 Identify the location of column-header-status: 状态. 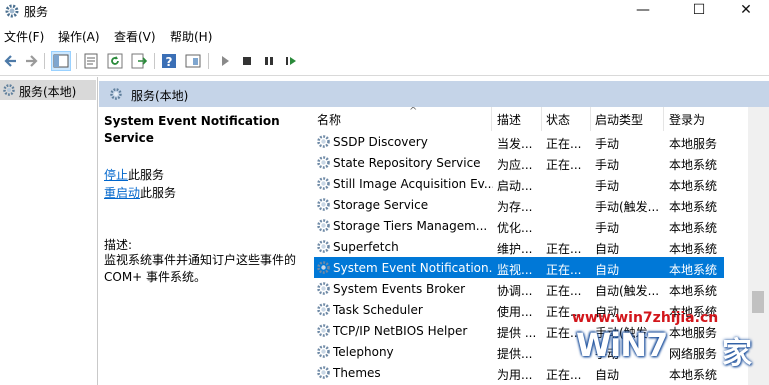
(558, 121).